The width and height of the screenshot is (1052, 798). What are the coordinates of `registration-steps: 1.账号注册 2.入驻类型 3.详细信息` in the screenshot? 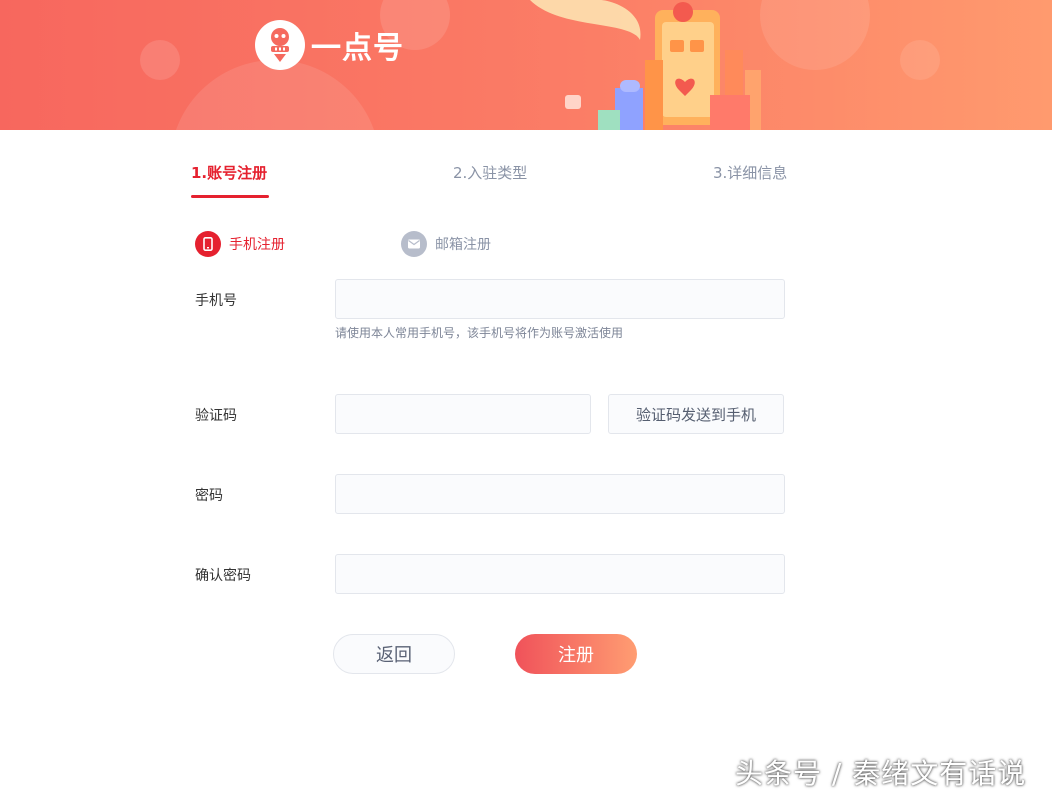 It's located at (491, 182).